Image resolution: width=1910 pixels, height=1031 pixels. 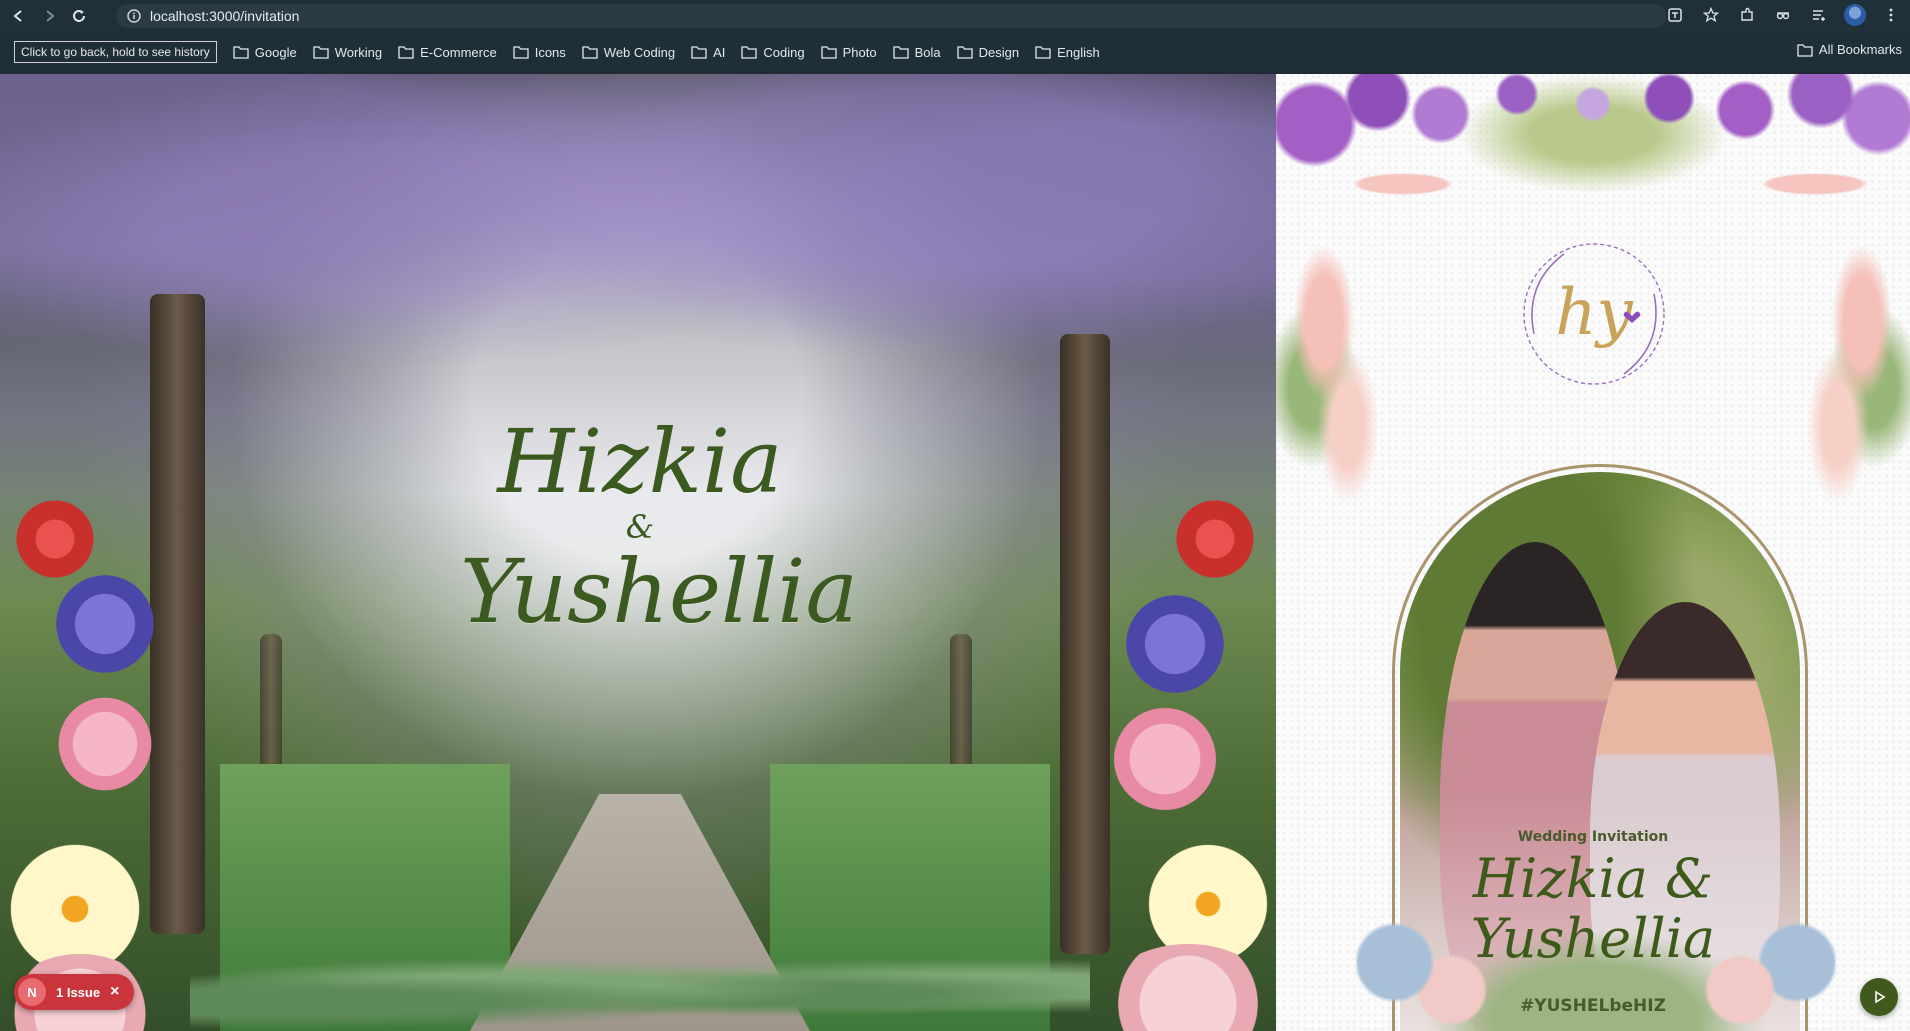 What do you see at coordinates (719, 52) in the screenshot?
I see `bookmark-label: AI` at bounding box center [719, 52].